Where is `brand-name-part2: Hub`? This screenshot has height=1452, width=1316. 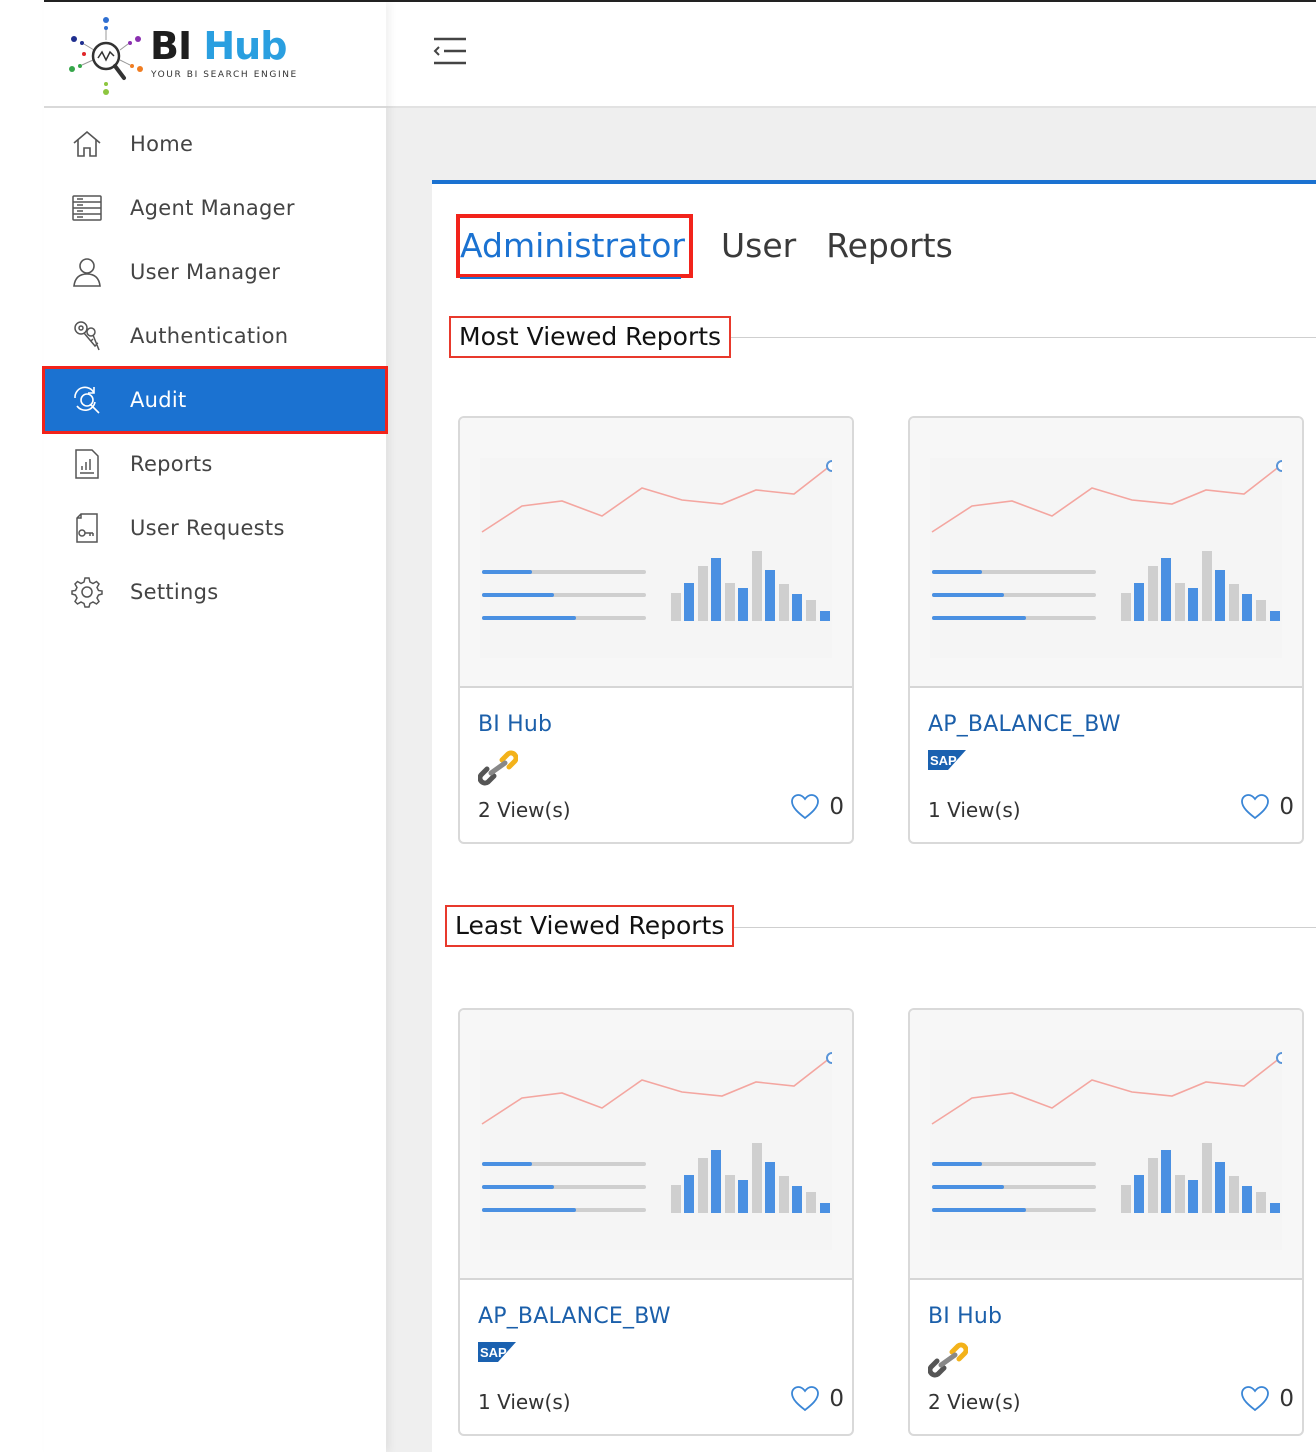
brand-name-part2: Hub is located at coordinates (245, 46).